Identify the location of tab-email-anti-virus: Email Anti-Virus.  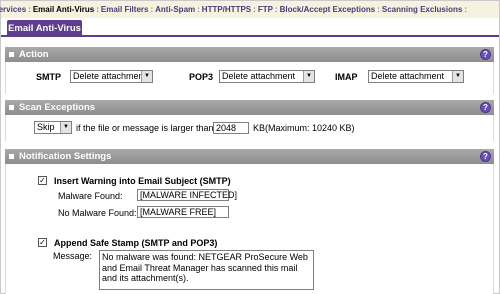
(44, 28).